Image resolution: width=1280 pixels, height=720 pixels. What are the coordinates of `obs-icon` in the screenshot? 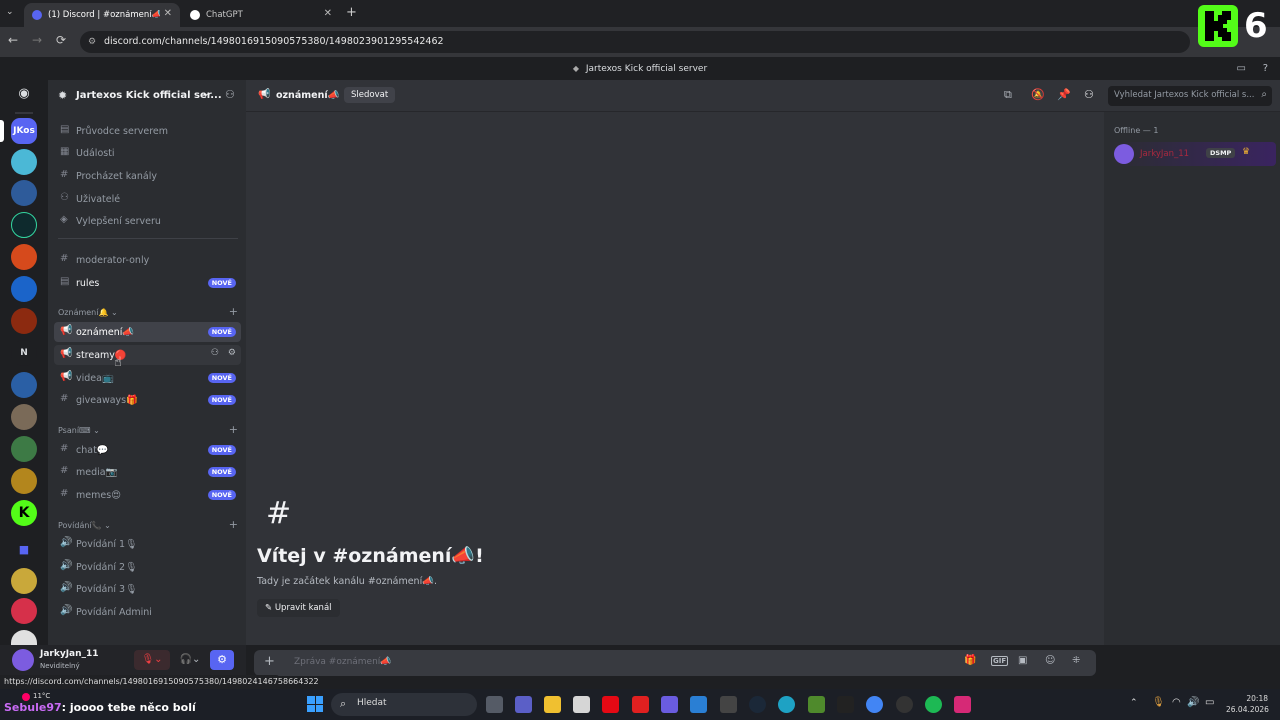 It's located at (904, 704).